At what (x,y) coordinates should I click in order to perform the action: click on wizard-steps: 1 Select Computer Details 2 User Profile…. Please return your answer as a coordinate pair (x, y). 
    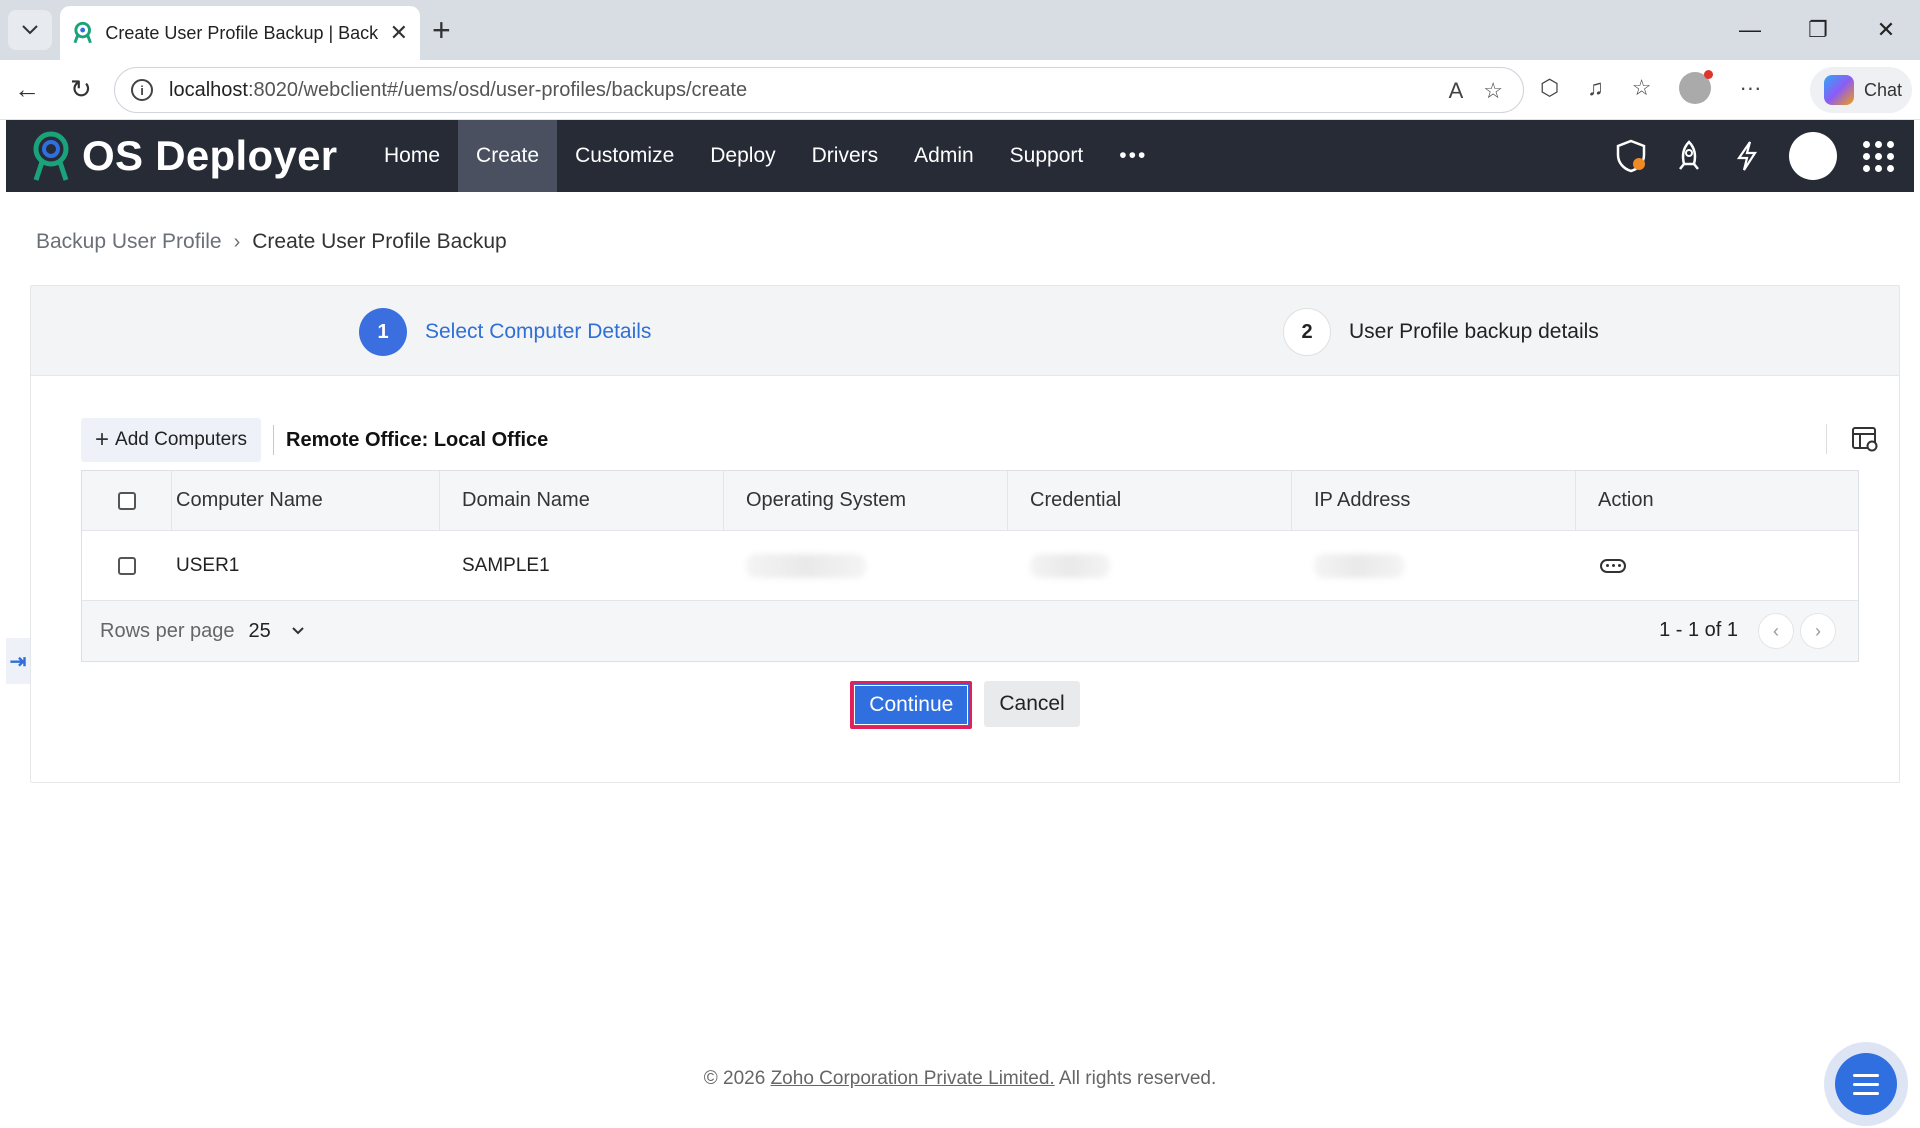
    Looking at the image, I should click on (965, 331).